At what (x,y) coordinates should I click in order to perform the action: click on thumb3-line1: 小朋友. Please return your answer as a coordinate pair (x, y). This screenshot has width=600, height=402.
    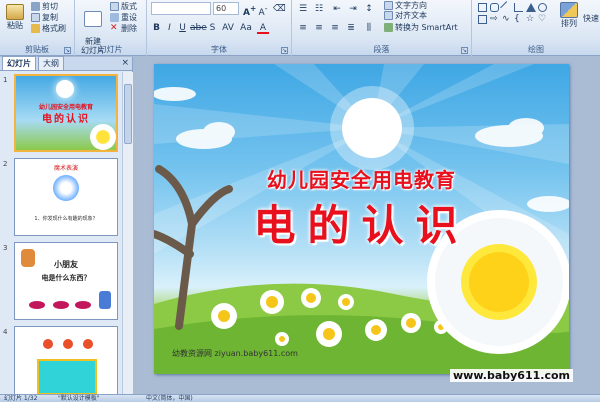
    Looking at the image, I should click on (66, 264).